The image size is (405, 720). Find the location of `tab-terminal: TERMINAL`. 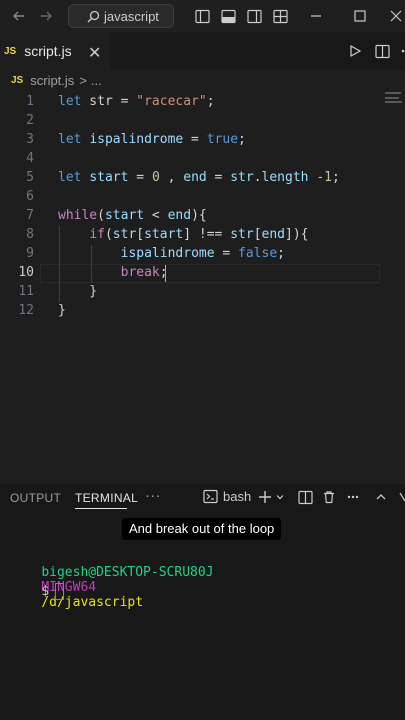

tab-terminal: TERMINAL is located at coordinates (106, 498).